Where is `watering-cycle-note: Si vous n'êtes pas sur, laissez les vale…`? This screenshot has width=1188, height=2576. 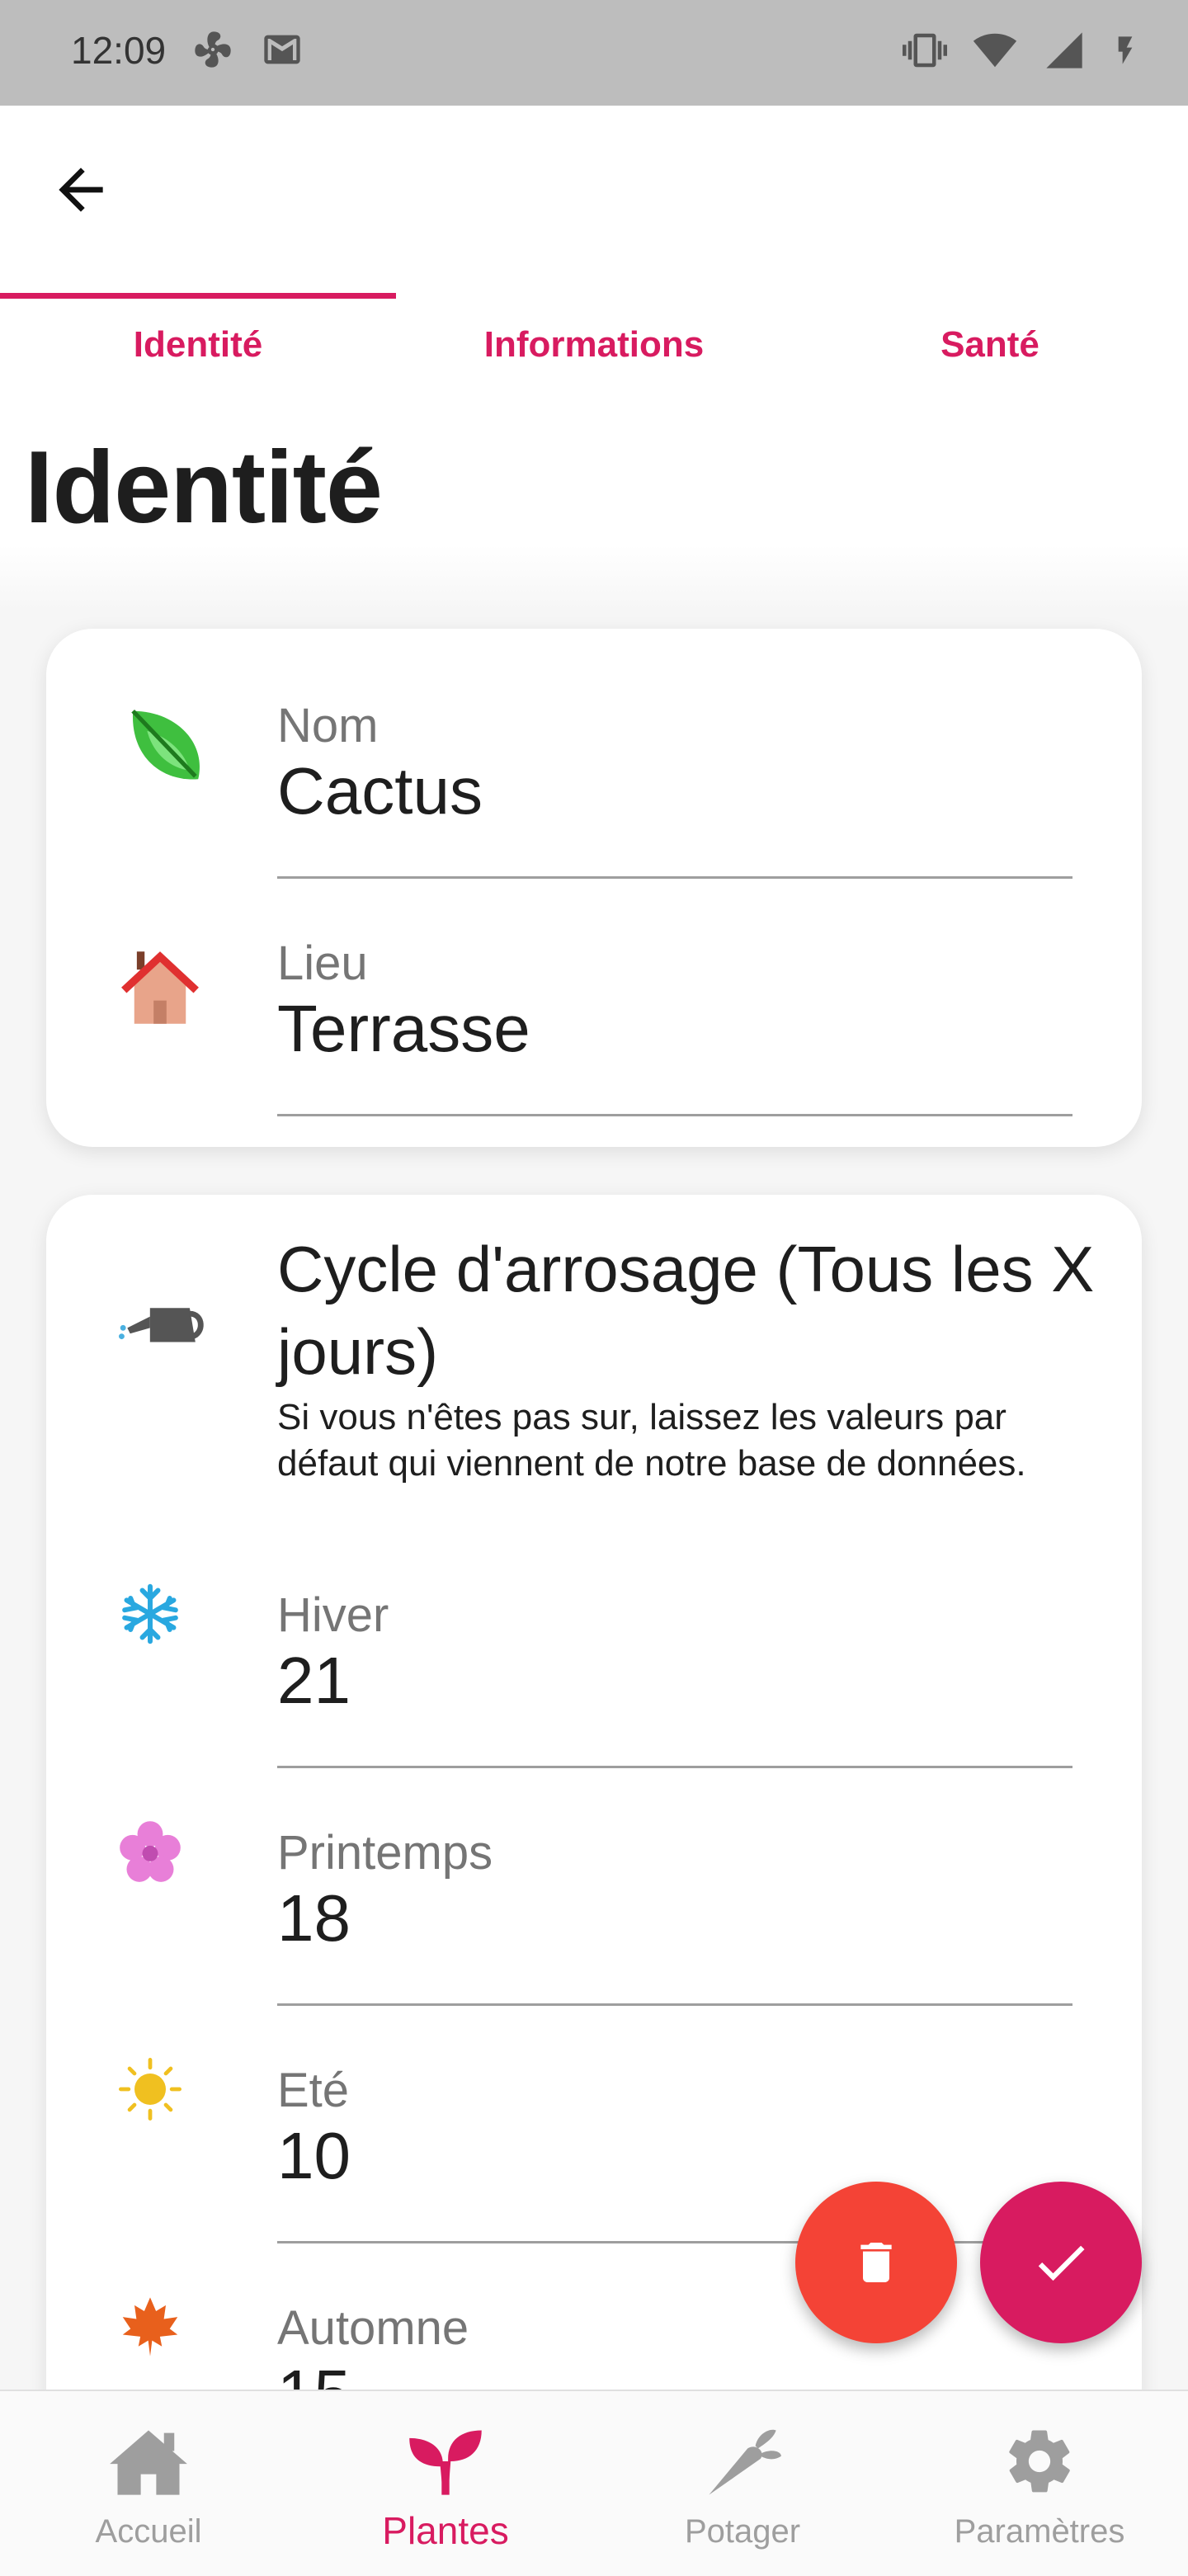
watering-cycle-note: Si vous n'êtes pas sur, laissez les vale… is located at coordinates (651, 1440).